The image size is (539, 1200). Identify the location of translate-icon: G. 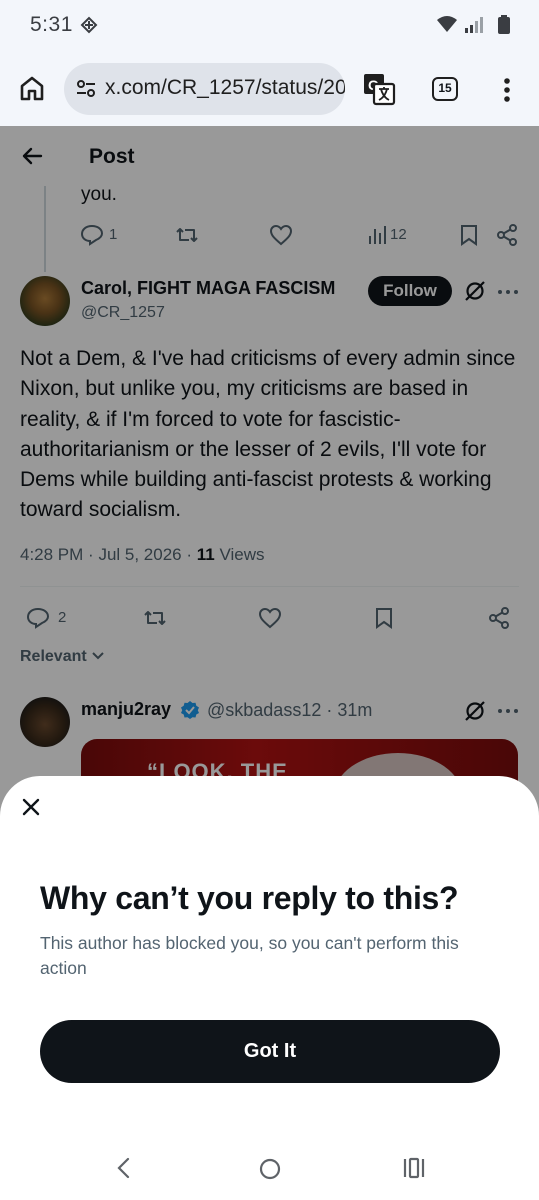
(379, 89).